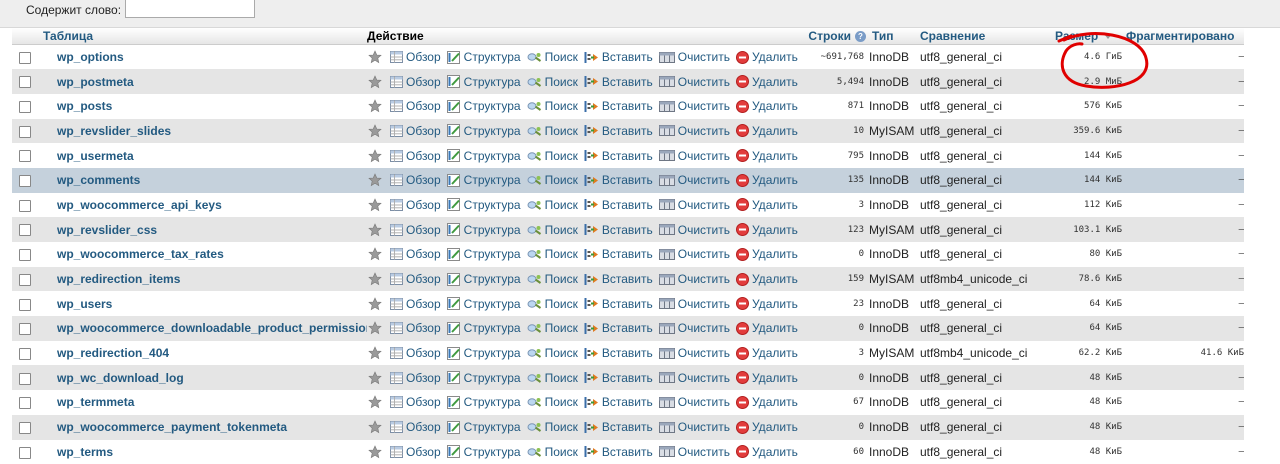 Image resolution: width=1280 pixels, height=464 pixels. What do you see at coordinates (628, 155) in the screenshot?
I see `table-row: wp_usermeta Обзор Структура Поиск` at bounding box center [628, 155].